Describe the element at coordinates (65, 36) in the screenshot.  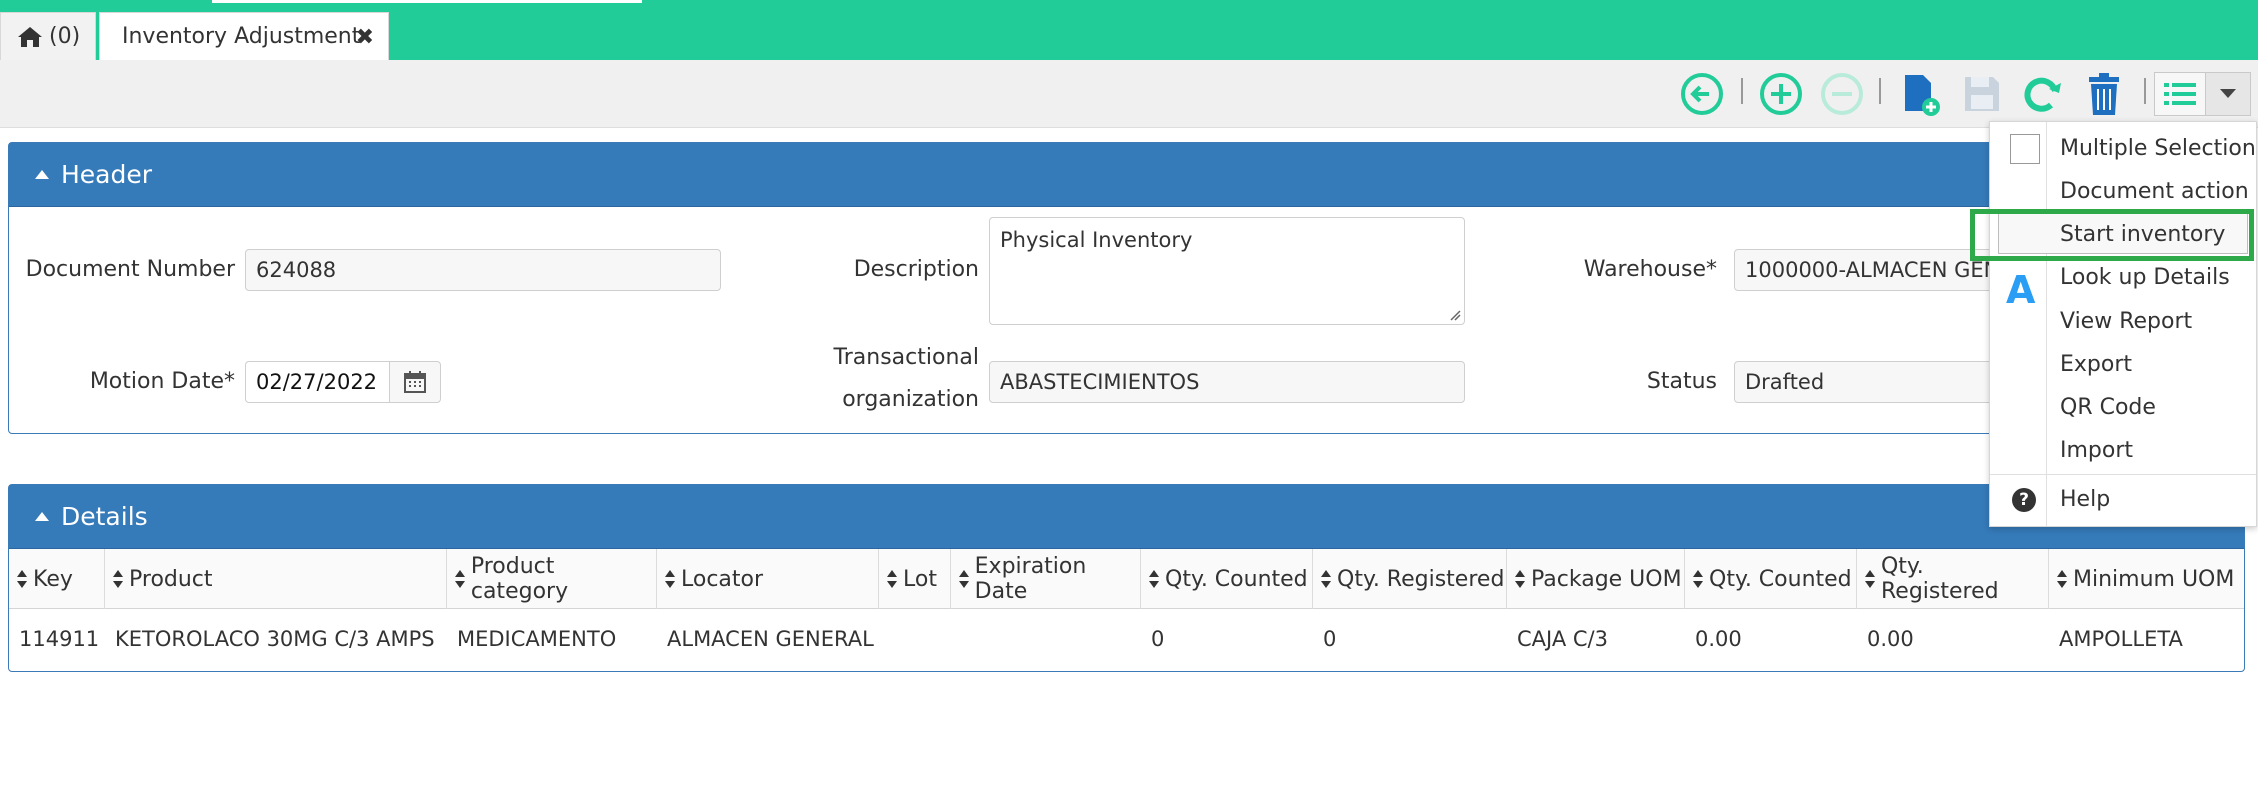
I see `home-tab-count: (0)` at that location.